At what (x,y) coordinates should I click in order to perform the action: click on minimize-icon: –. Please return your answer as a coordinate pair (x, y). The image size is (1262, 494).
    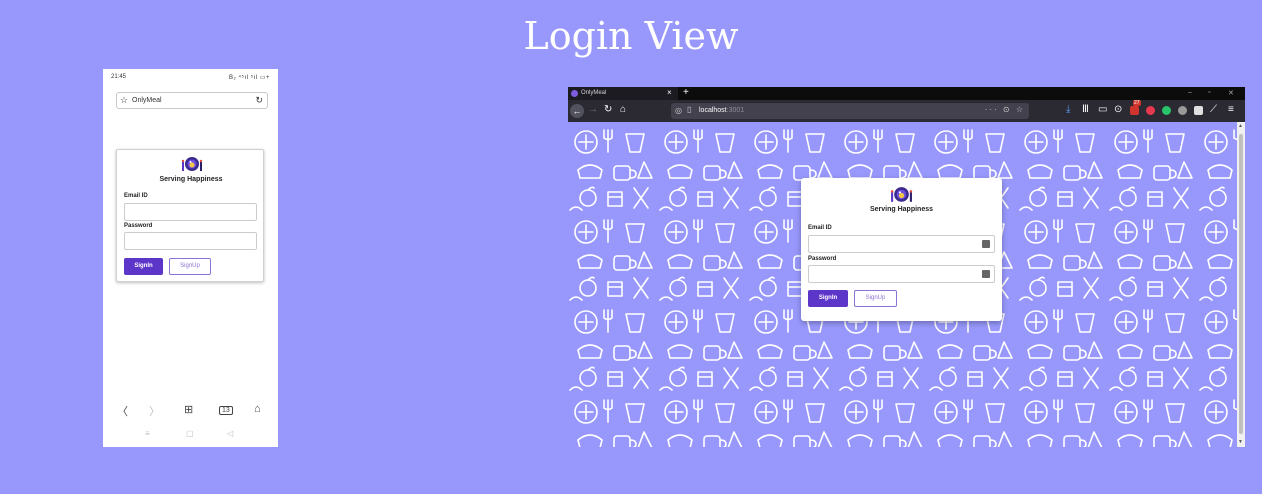
    Looking at the image, I should click on (1190, 92).